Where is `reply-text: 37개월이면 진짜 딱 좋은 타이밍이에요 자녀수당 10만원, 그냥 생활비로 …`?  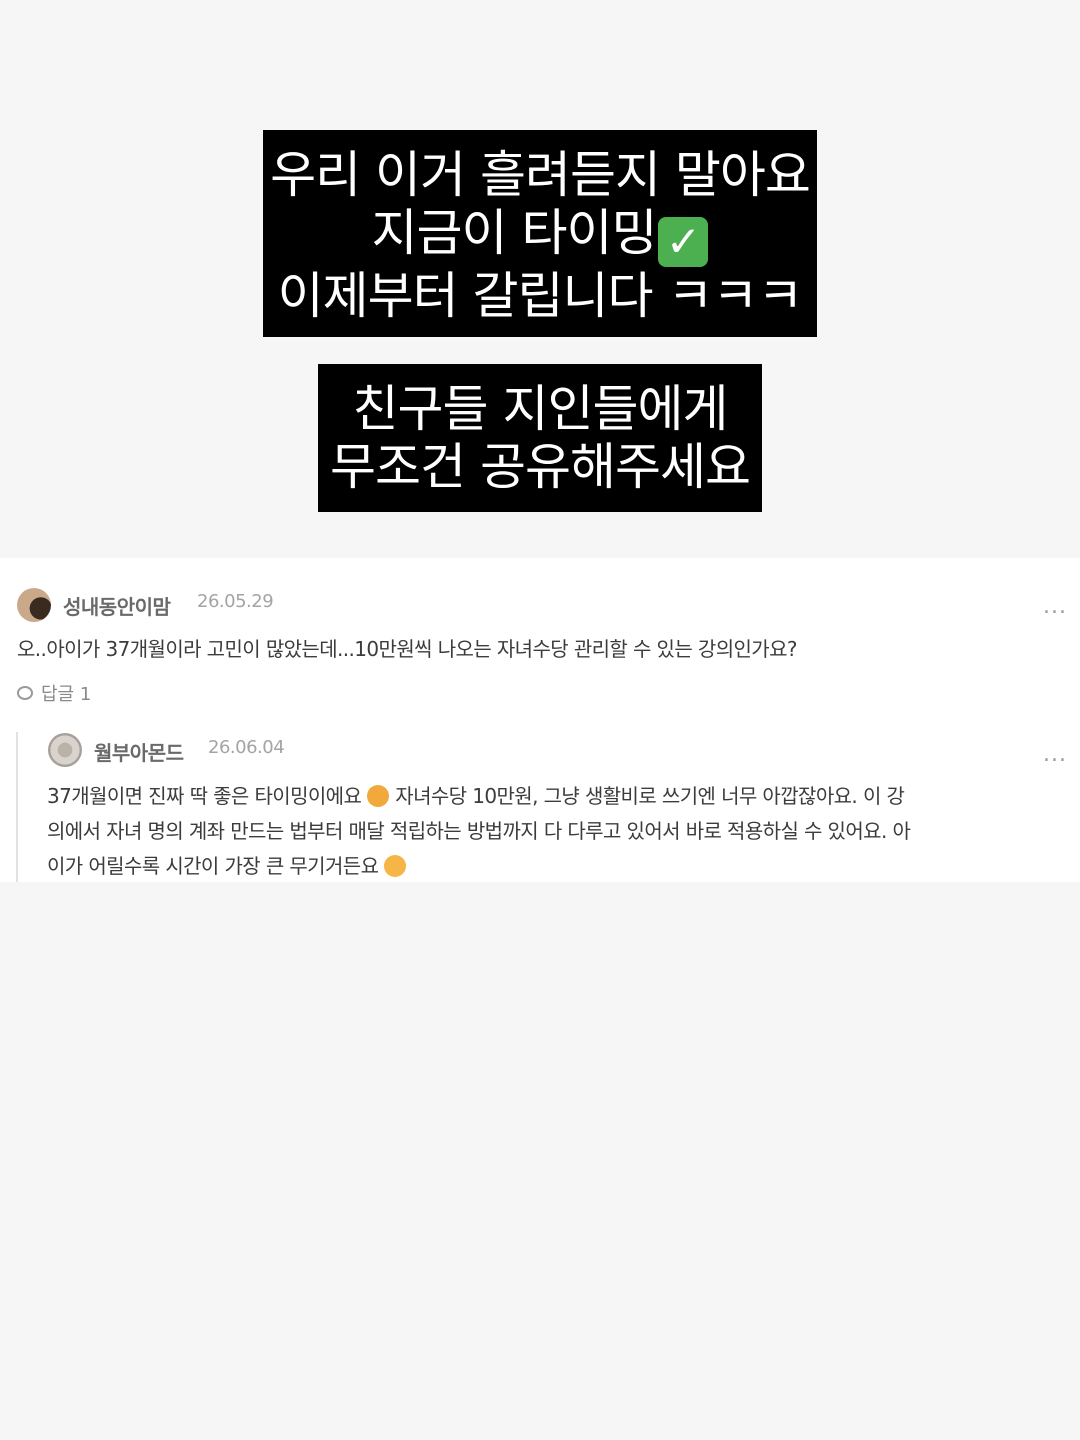
reply-text: 37개월이면 진짜 딱 좋은 타이밍이에요 자녀수당 10만원, 그냥 생활비로 … is located at coordinates (552, 831).